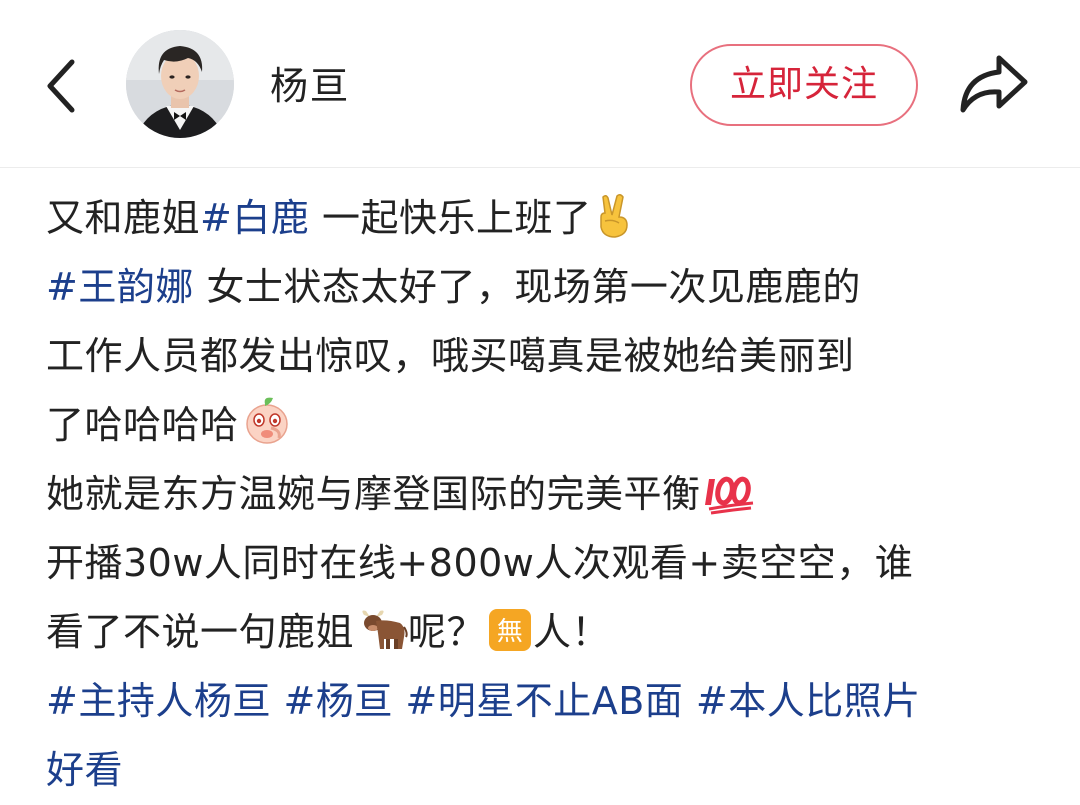 The image size is (1080, 805). I want to click on post-text: 了哈哈哈哈, so click(142, 425).